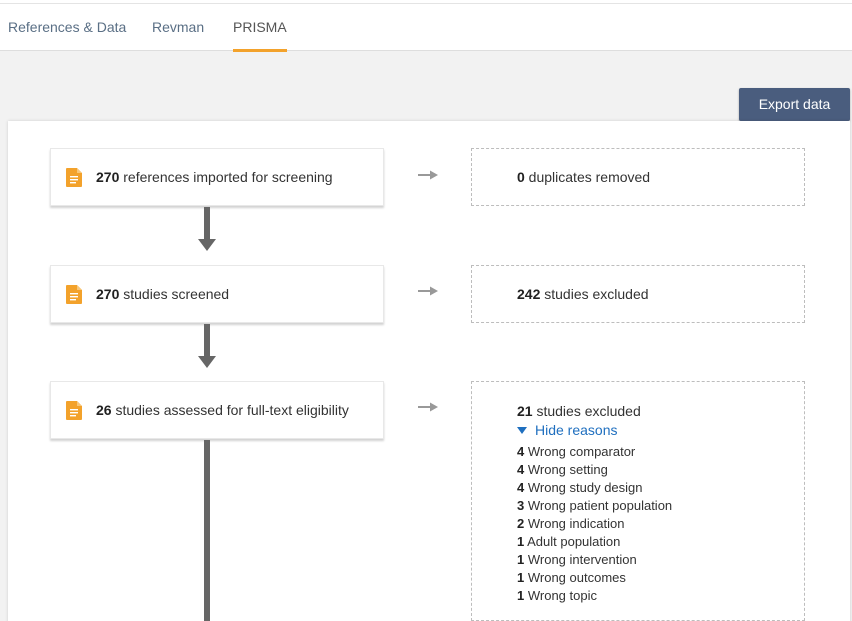  What do you see at coordinates (426, 28) in the screenshot?
I see `tab-bar: References & Data Revman PRISMA` at bounding box center [426, 28].